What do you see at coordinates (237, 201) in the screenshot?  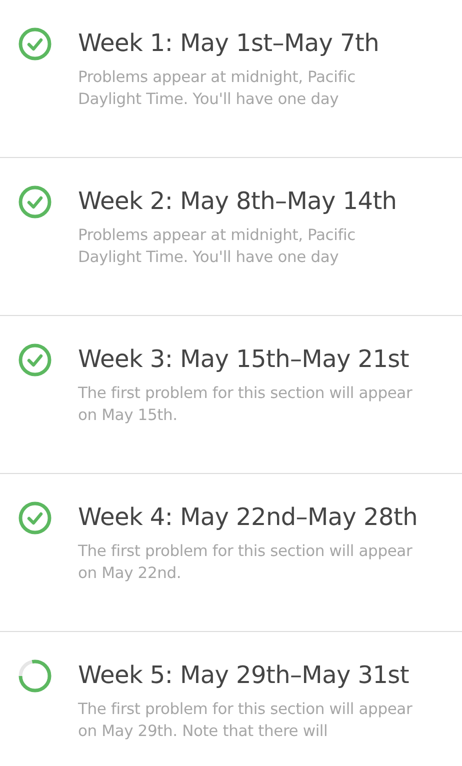 I see `section-title: Week 2: May 8th–May 14th` at bounding box center [237, 201].